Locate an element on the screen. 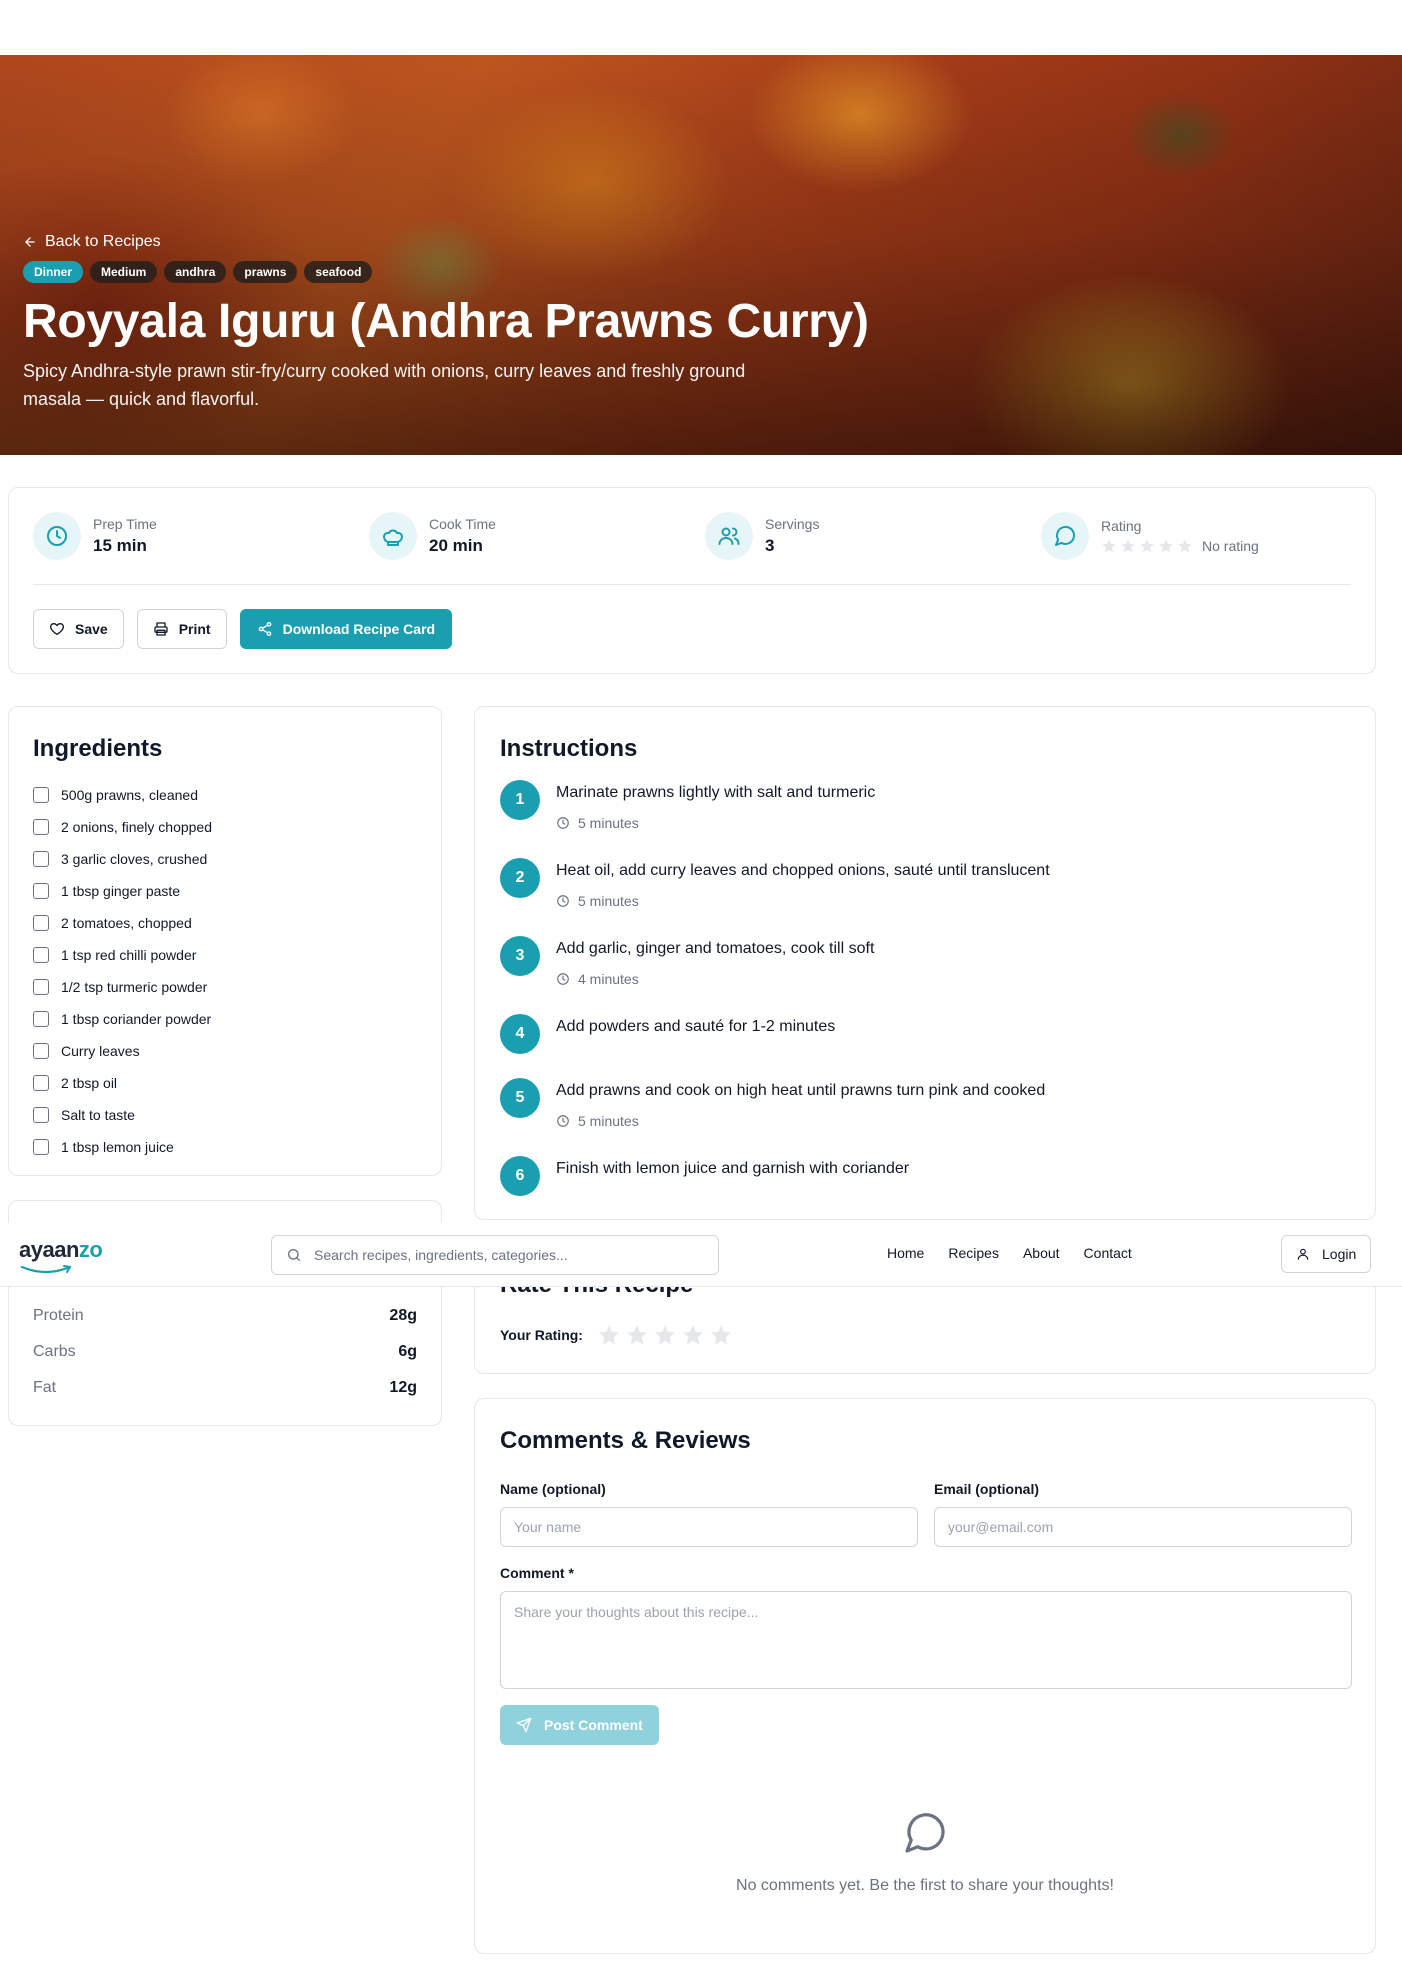 This screenshot has height=1983, width=1402. servings: Servings 3 is located at coordinates (762, 536).